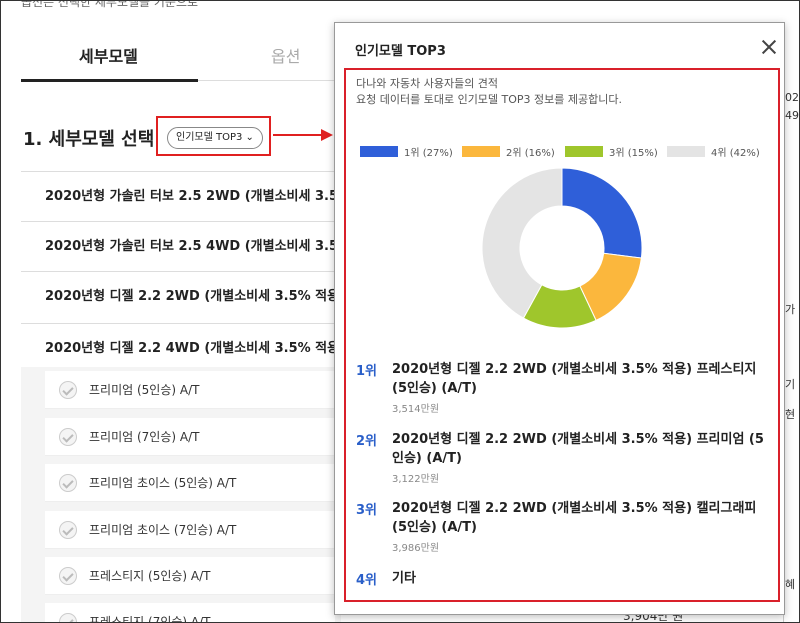 The width and height of the screenshot is (800, 623). I want to click on description-line: 요청 데이터를 토대로 인기모델 TOP3 정보를 제공합니다., so click(489, 99).